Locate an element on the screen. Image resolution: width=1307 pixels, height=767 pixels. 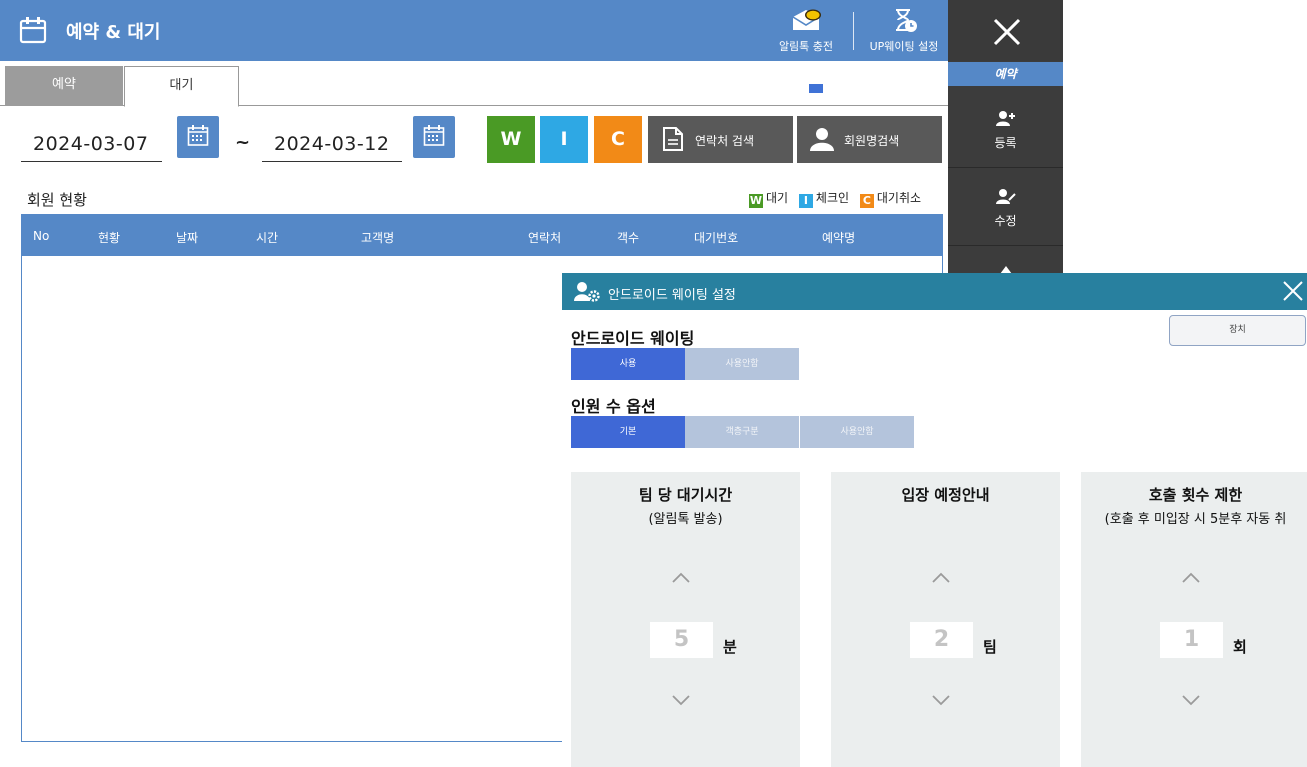
add-user-icon is located at coordinates (1005, 118).